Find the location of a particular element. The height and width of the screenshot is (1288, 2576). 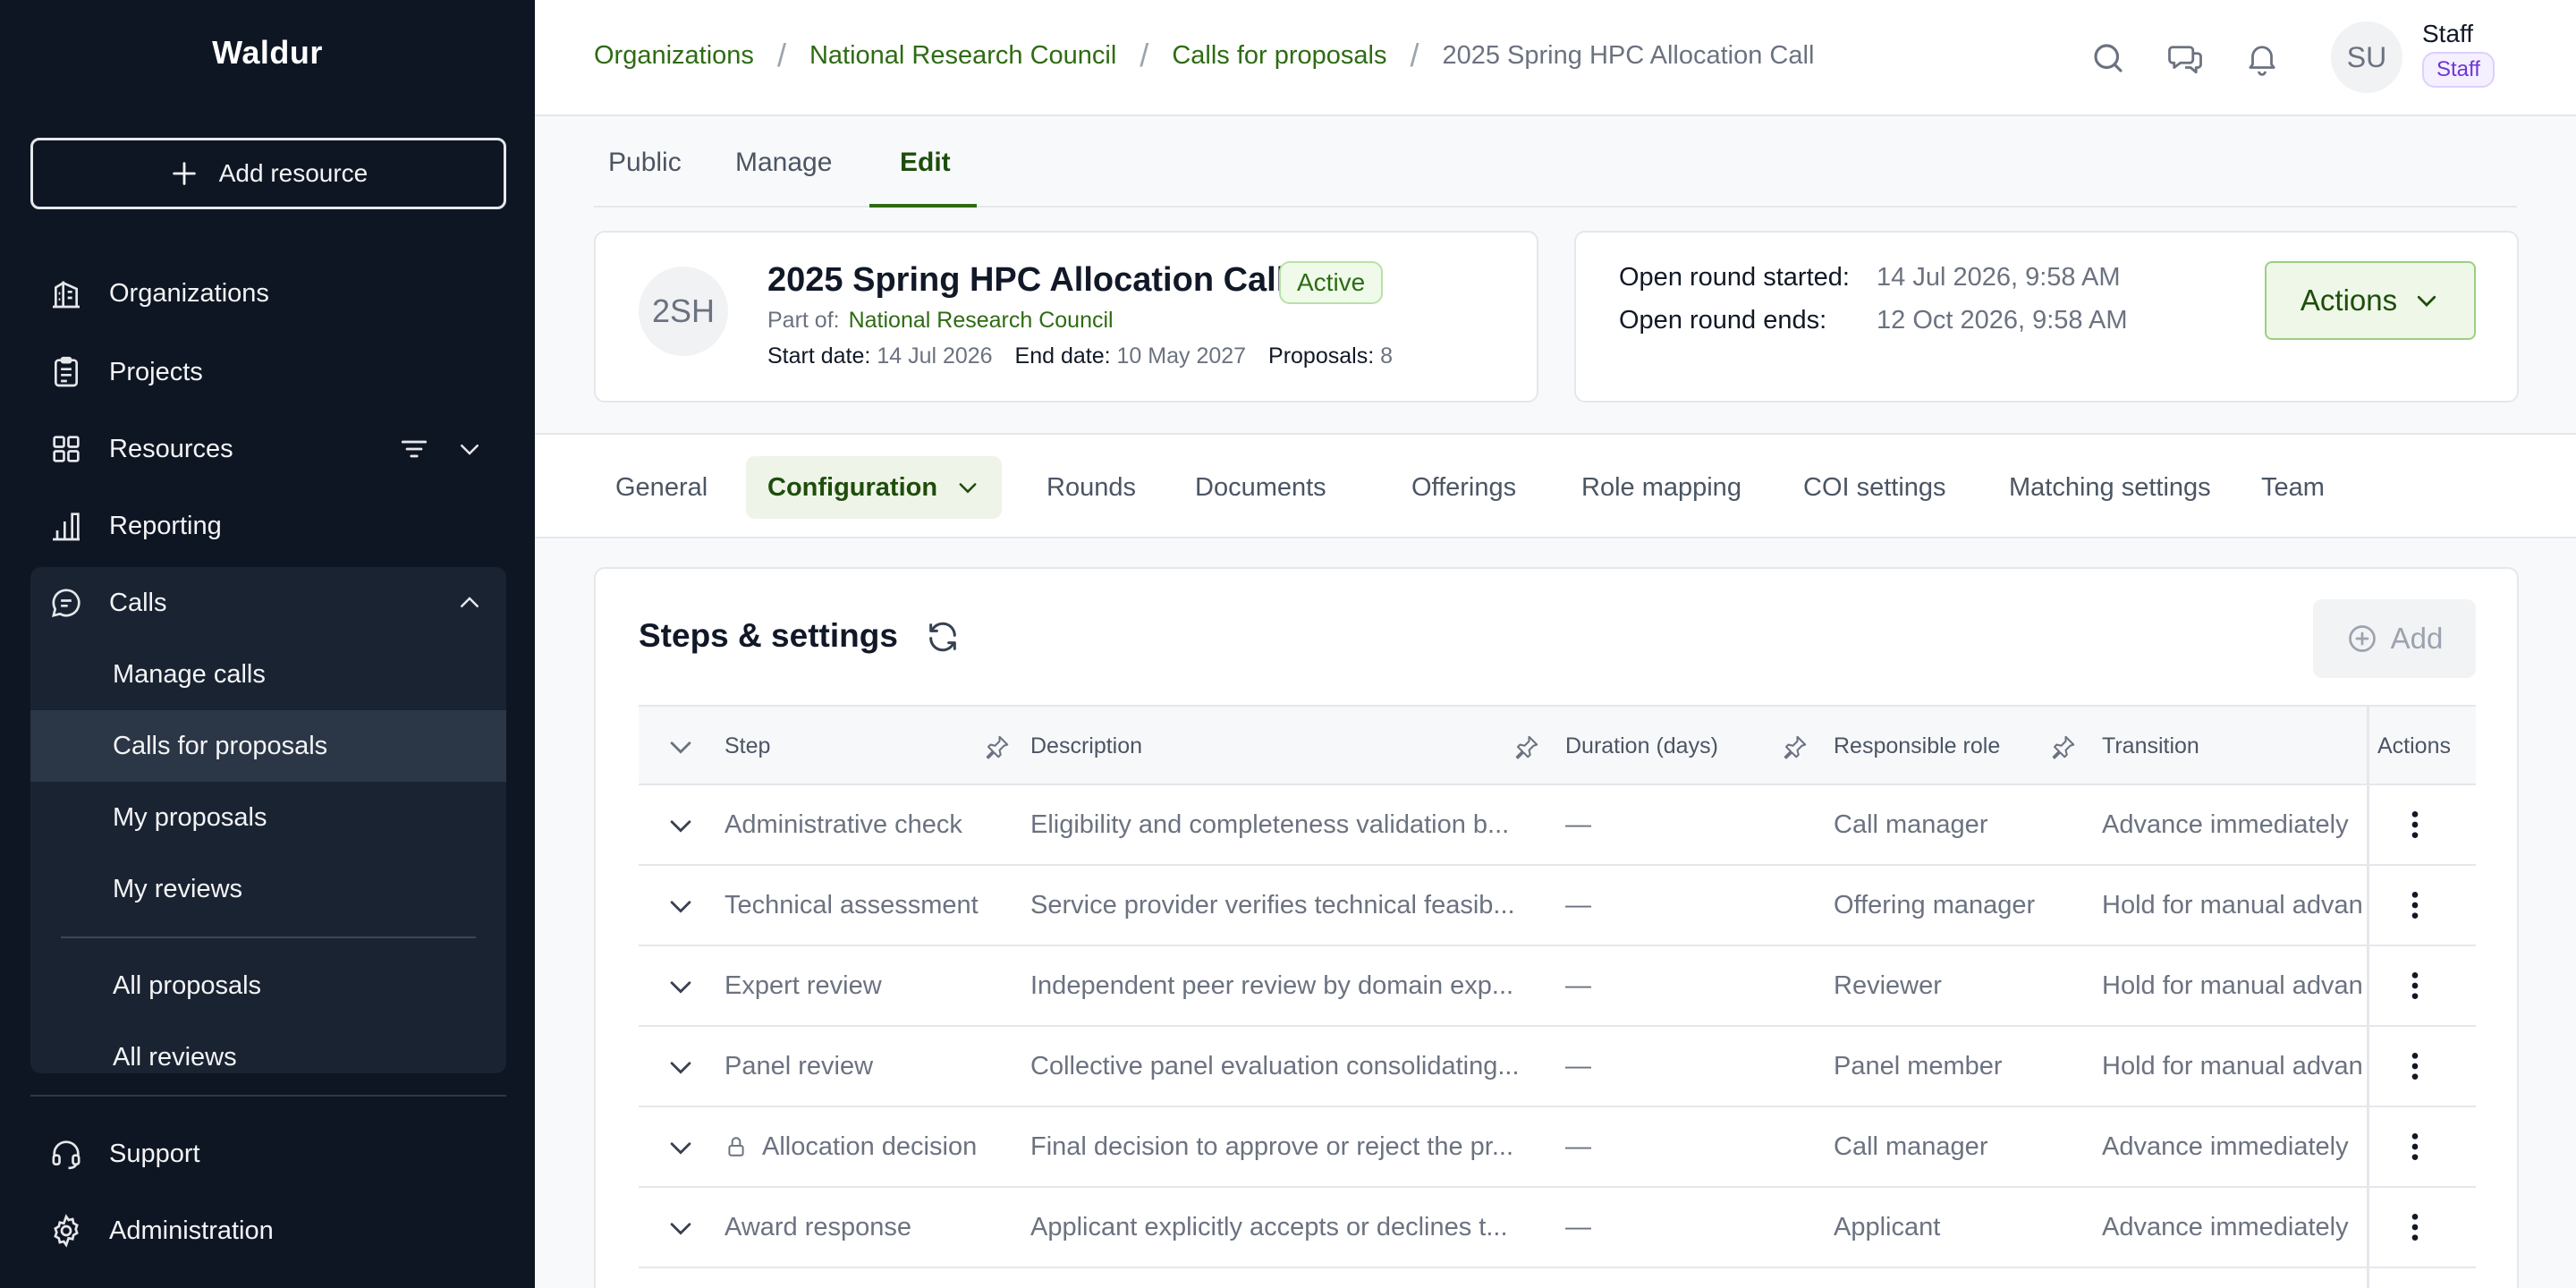

column-header-responsible-role: Responsible role is located at coordinates (1917, 746).